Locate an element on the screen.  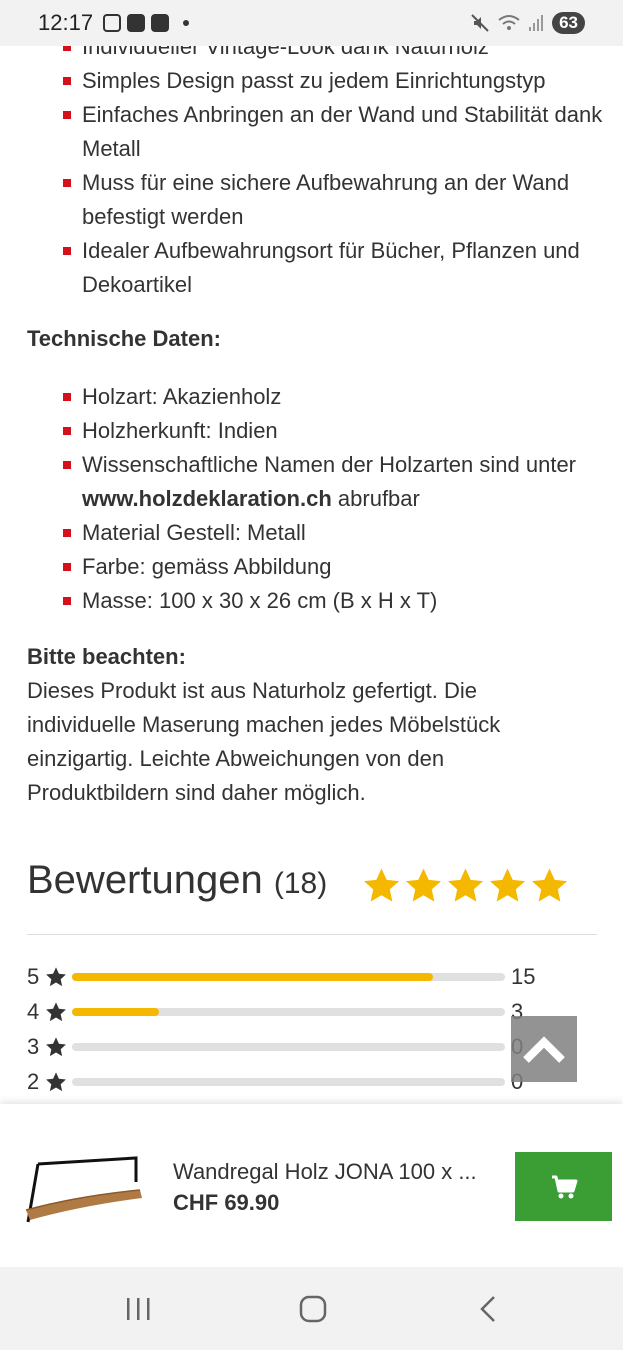
rating-row-2: 2 0 is located at coordinates (287, 1082).